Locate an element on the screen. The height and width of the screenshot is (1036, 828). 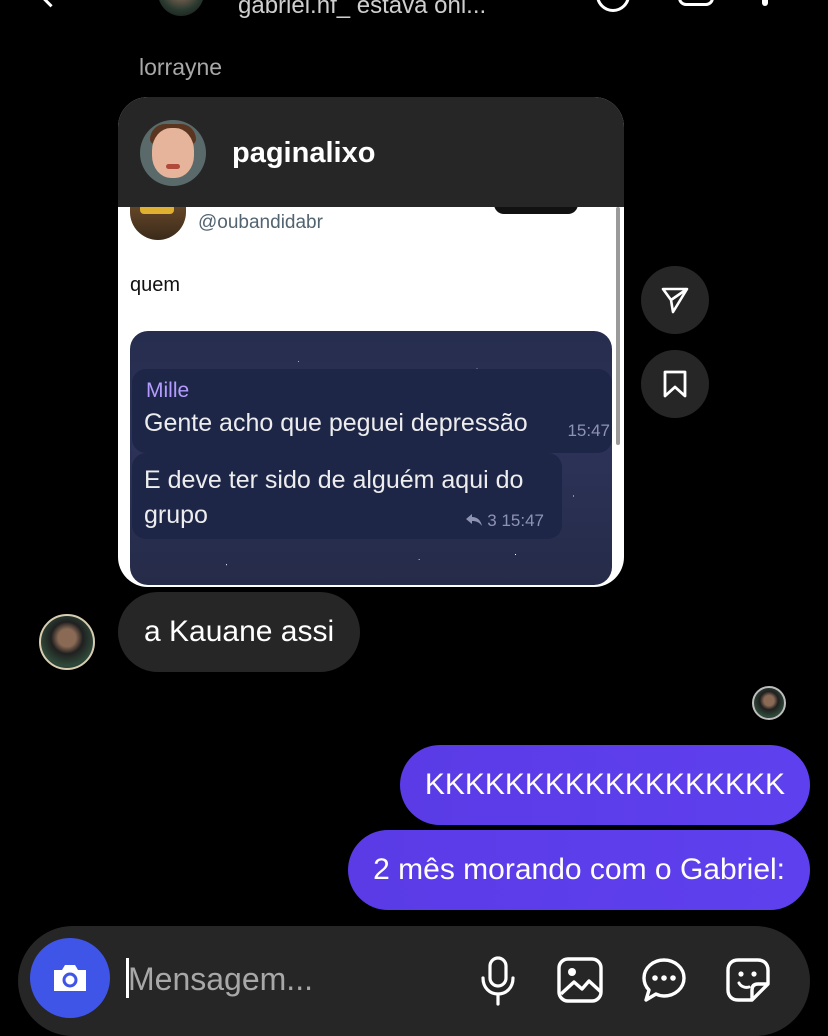
bookmark-icon is located at coordinates (675, 384).